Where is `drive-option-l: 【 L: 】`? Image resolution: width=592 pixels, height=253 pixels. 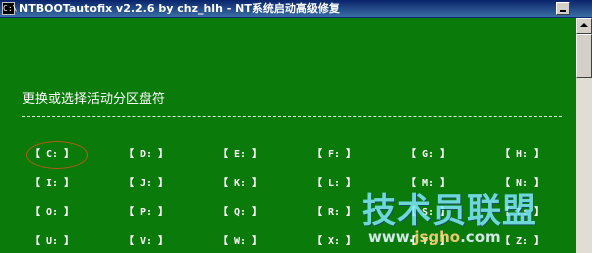 drive-option-l: 【 L: 】 is located at coordinates (334, 184).